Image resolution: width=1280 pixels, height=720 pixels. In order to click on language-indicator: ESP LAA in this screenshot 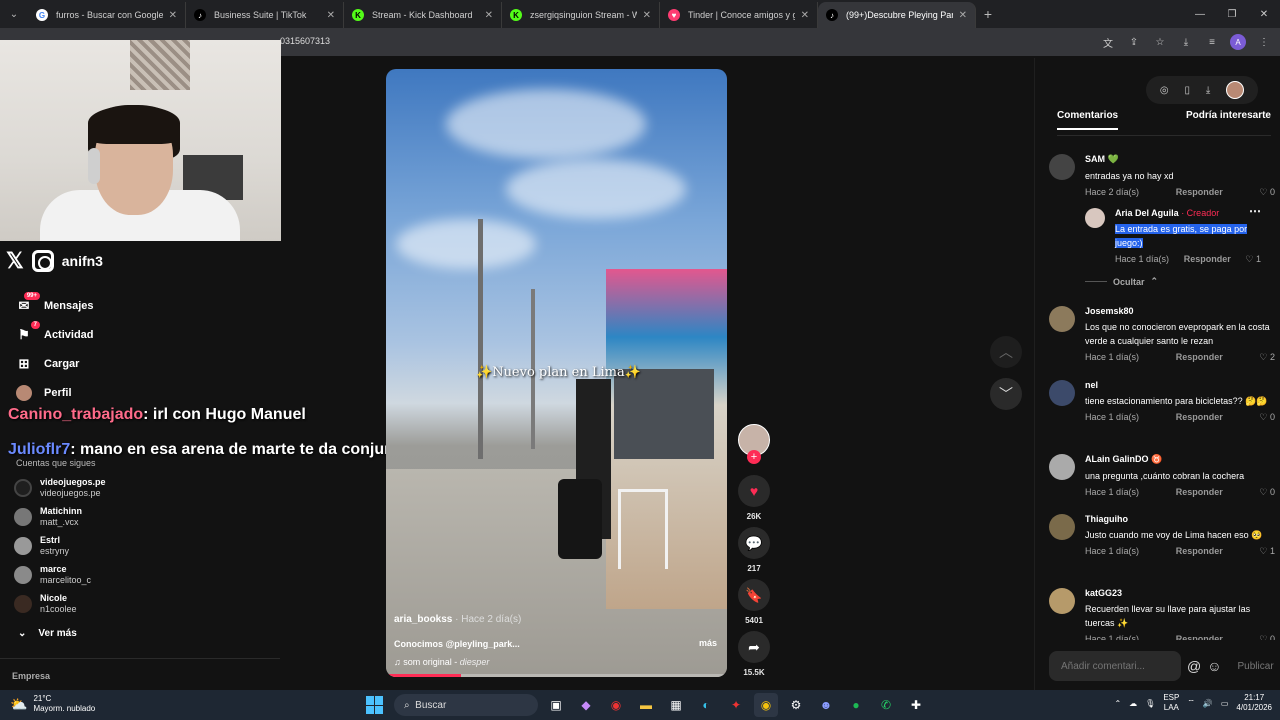, I will do `click(1171, 703)`.